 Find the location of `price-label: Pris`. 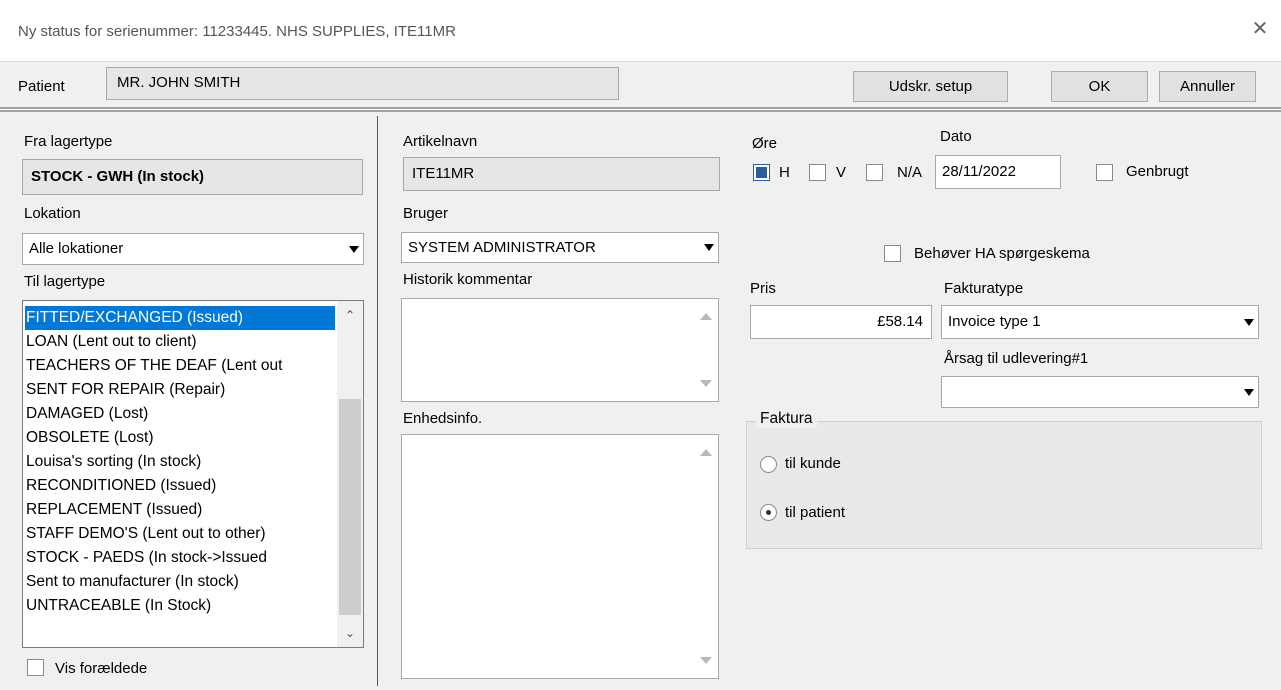

price-label: Pris is located at coordinates (763, 288).